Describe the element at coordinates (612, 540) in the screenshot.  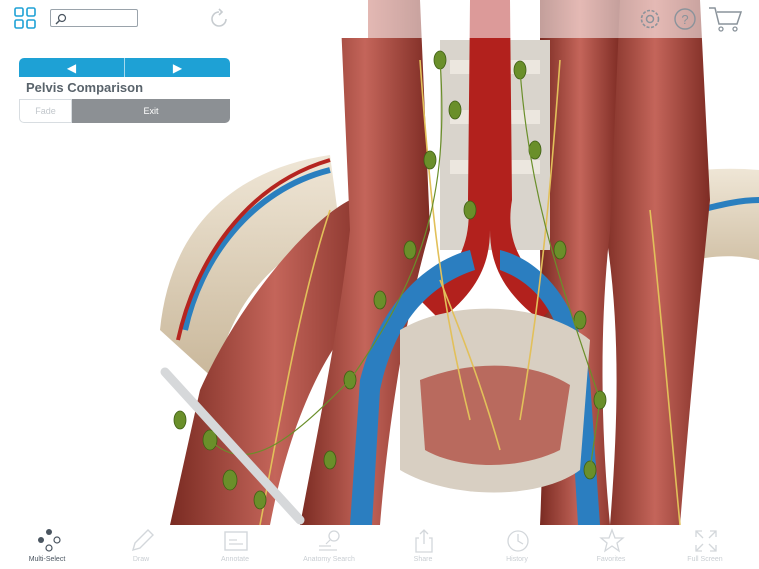
I see `star-icon` at that location.